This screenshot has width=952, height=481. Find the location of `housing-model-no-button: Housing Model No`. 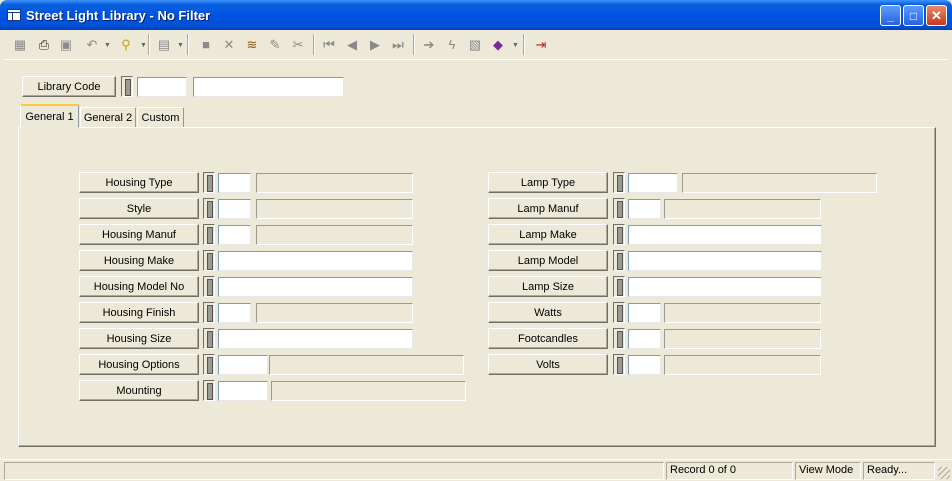

housing-model-no-button: Housing Model No is located at coordinates (139, 286).